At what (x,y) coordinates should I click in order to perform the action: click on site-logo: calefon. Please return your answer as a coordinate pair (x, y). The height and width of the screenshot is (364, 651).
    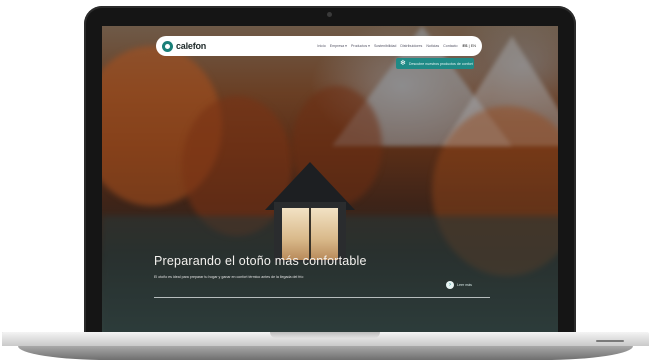
    Looking at the image, I should click on (184, 46).